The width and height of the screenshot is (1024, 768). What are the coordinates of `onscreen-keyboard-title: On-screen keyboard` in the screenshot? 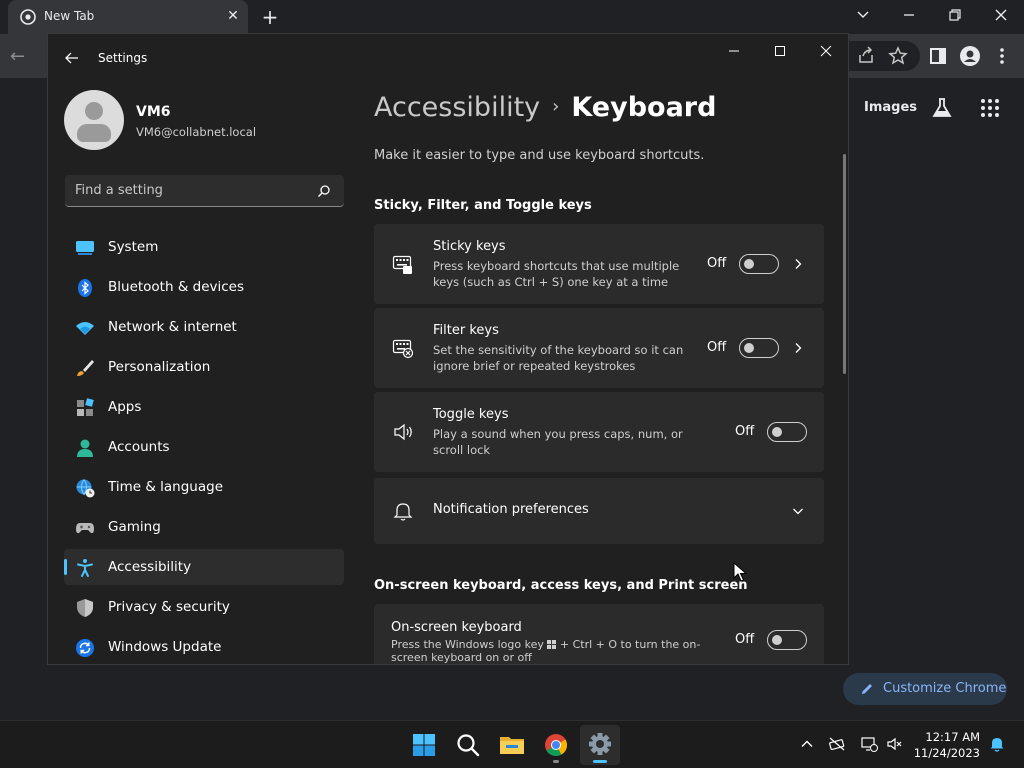 It's located at (456, 627).